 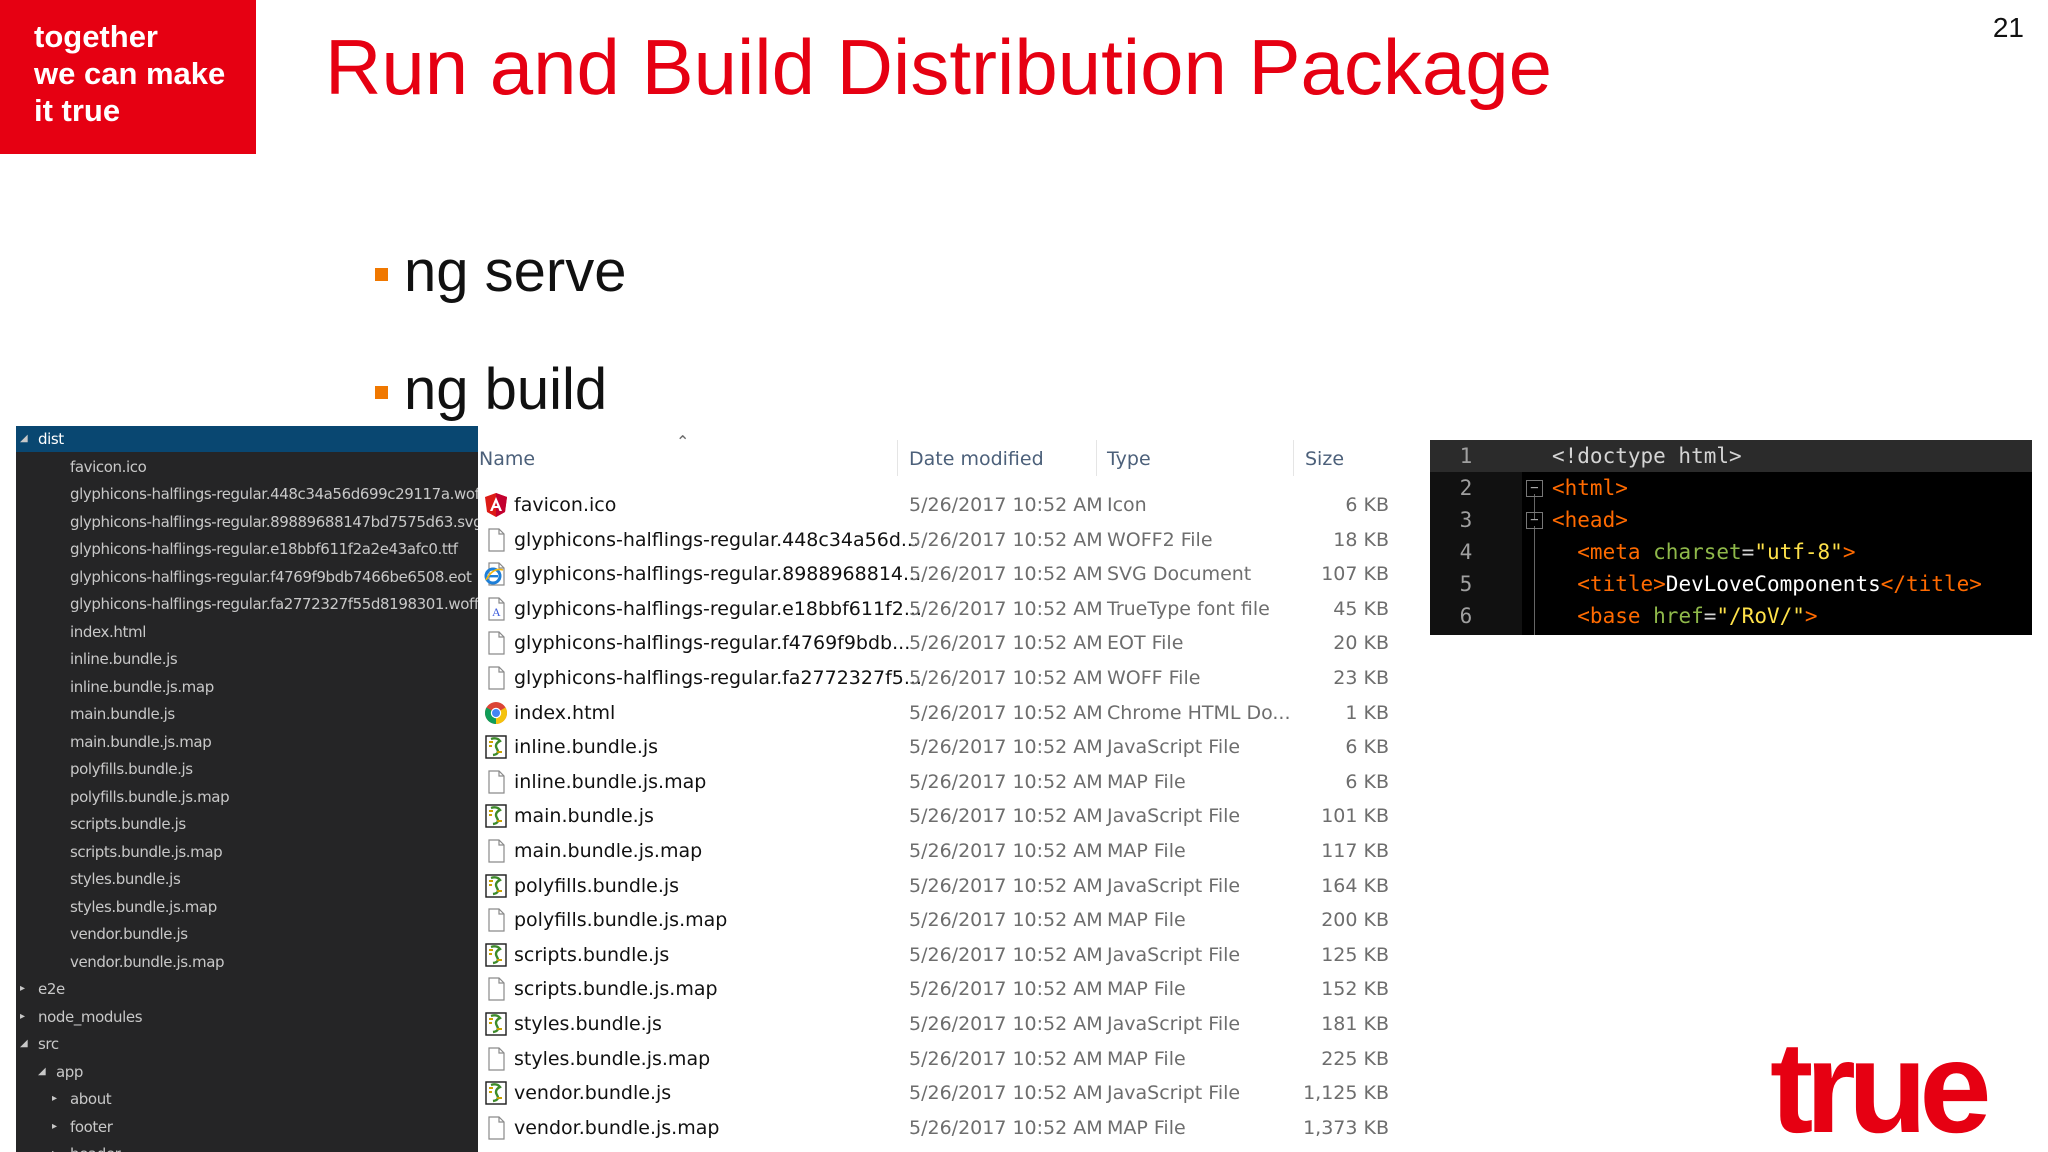 I want to click on tree-item-label: main.bundle.js, so click(x=122, y=714).